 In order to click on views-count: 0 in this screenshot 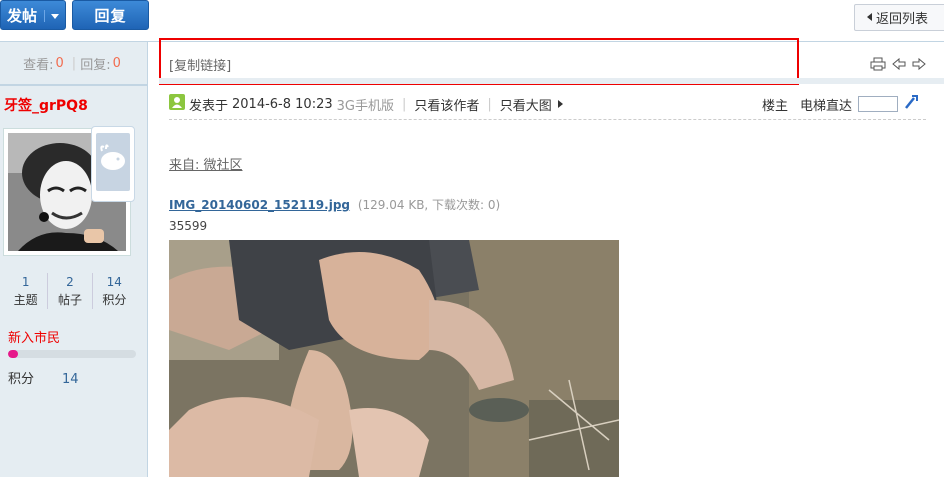, I will do `click(59, 63)`.